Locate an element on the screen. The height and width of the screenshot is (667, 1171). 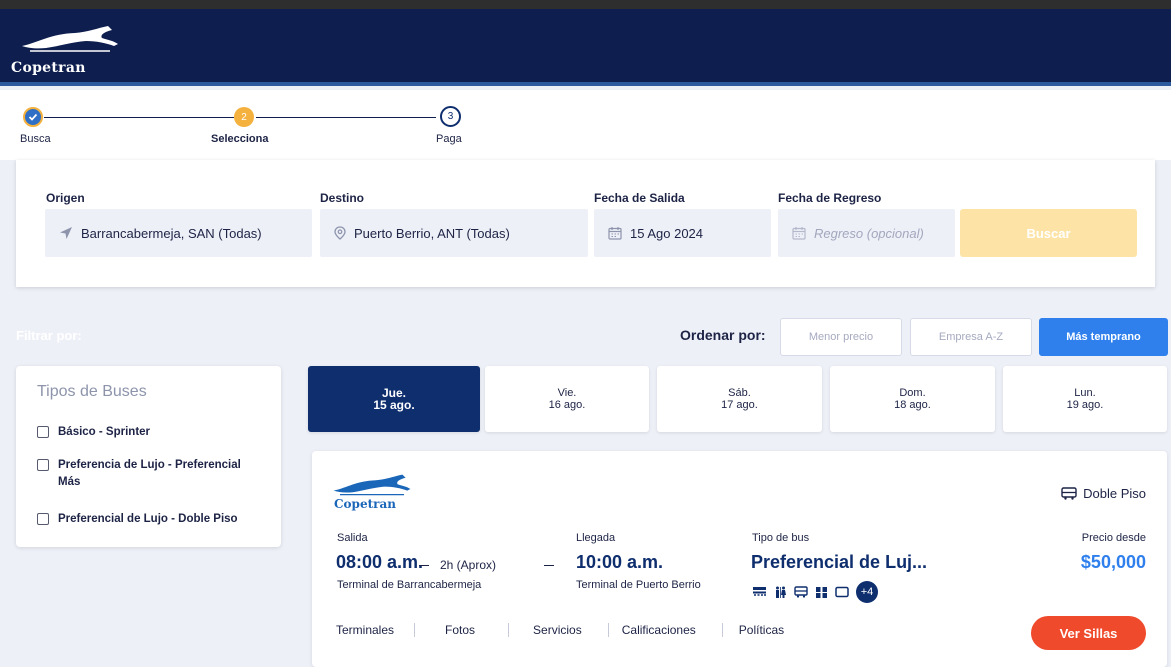
screen-icon is located at coordinates (842, 592).